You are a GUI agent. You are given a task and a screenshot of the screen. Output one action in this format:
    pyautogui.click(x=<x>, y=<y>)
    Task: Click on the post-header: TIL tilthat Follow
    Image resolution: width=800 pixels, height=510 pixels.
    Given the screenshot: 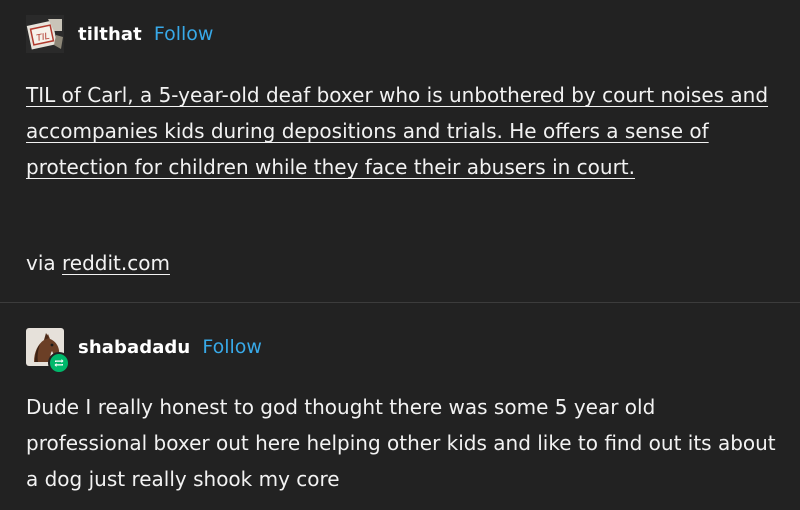 What is the action you would take?
    pyautogui.click(x=119, y=34)
    